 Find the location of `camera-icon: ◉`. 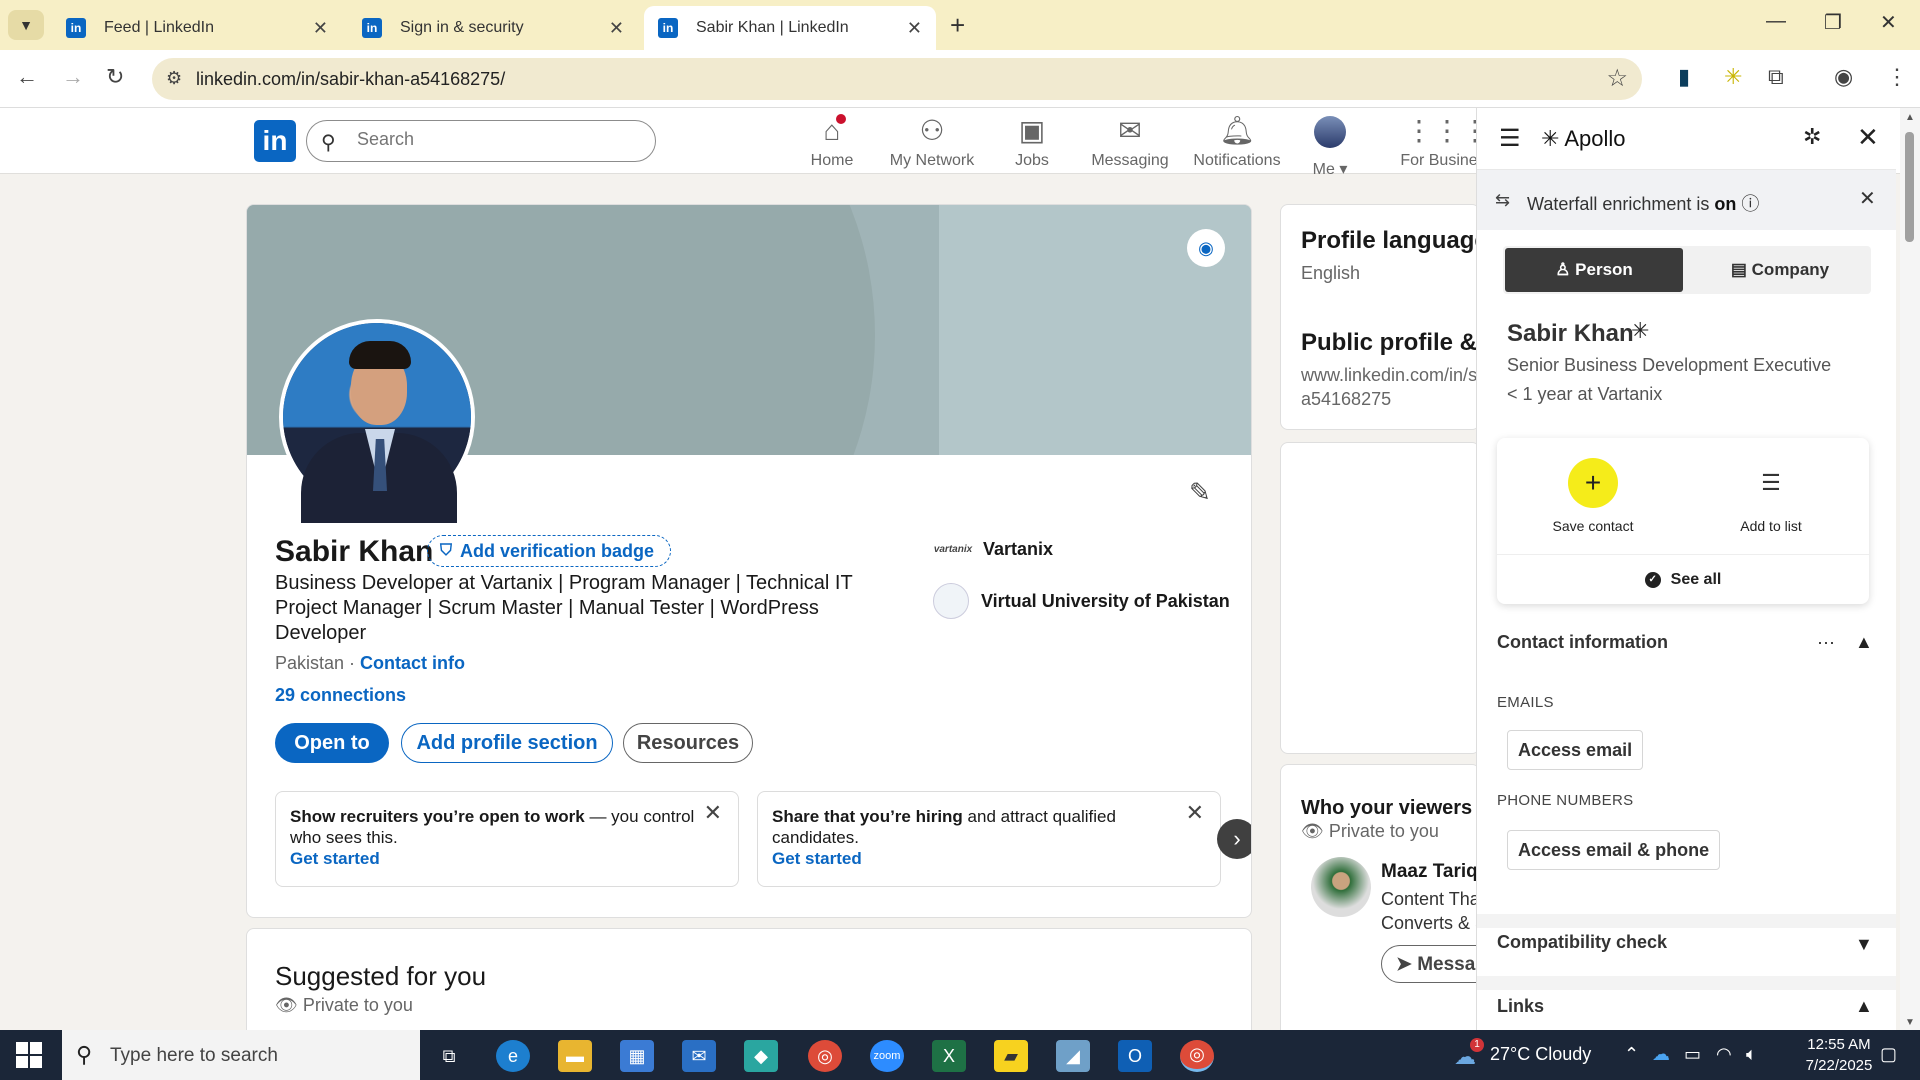

camera-icon: ◉ is located at coordinates (1206, 248).